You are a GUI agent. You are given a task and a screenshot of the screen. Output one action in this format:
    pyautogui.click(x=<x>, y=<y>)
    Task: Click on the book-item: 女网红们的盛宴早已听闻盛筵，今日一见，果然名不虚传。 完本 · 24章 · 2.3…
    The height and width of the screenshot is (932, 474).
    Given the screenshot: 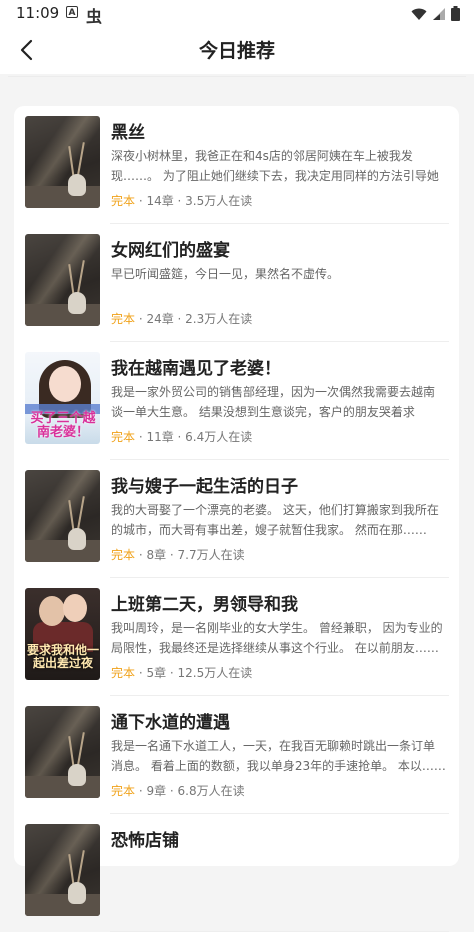 What is the action you would take?
    pyautogui.click(x=236, y=283)
    